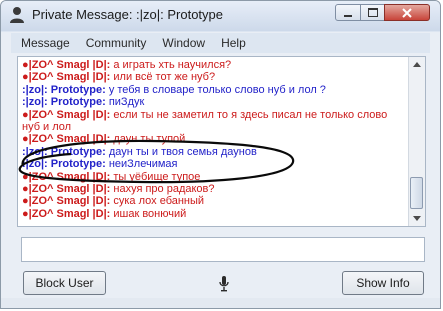 The width and height of the screenshot is (443, 311). Describe the element at coordinates (348, 15) in the screenshot. I see `minimize-icon` at that location.